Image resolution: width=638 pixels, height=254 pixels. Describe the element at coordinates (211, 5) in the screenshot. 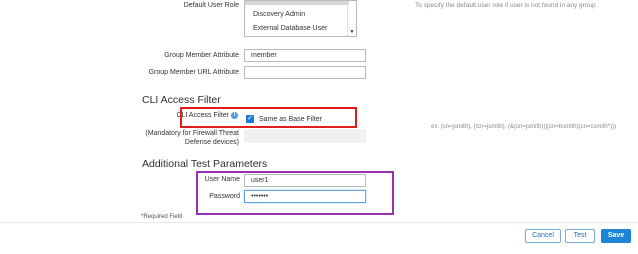

I see `default-user-role-label: Default User Role` at that location.